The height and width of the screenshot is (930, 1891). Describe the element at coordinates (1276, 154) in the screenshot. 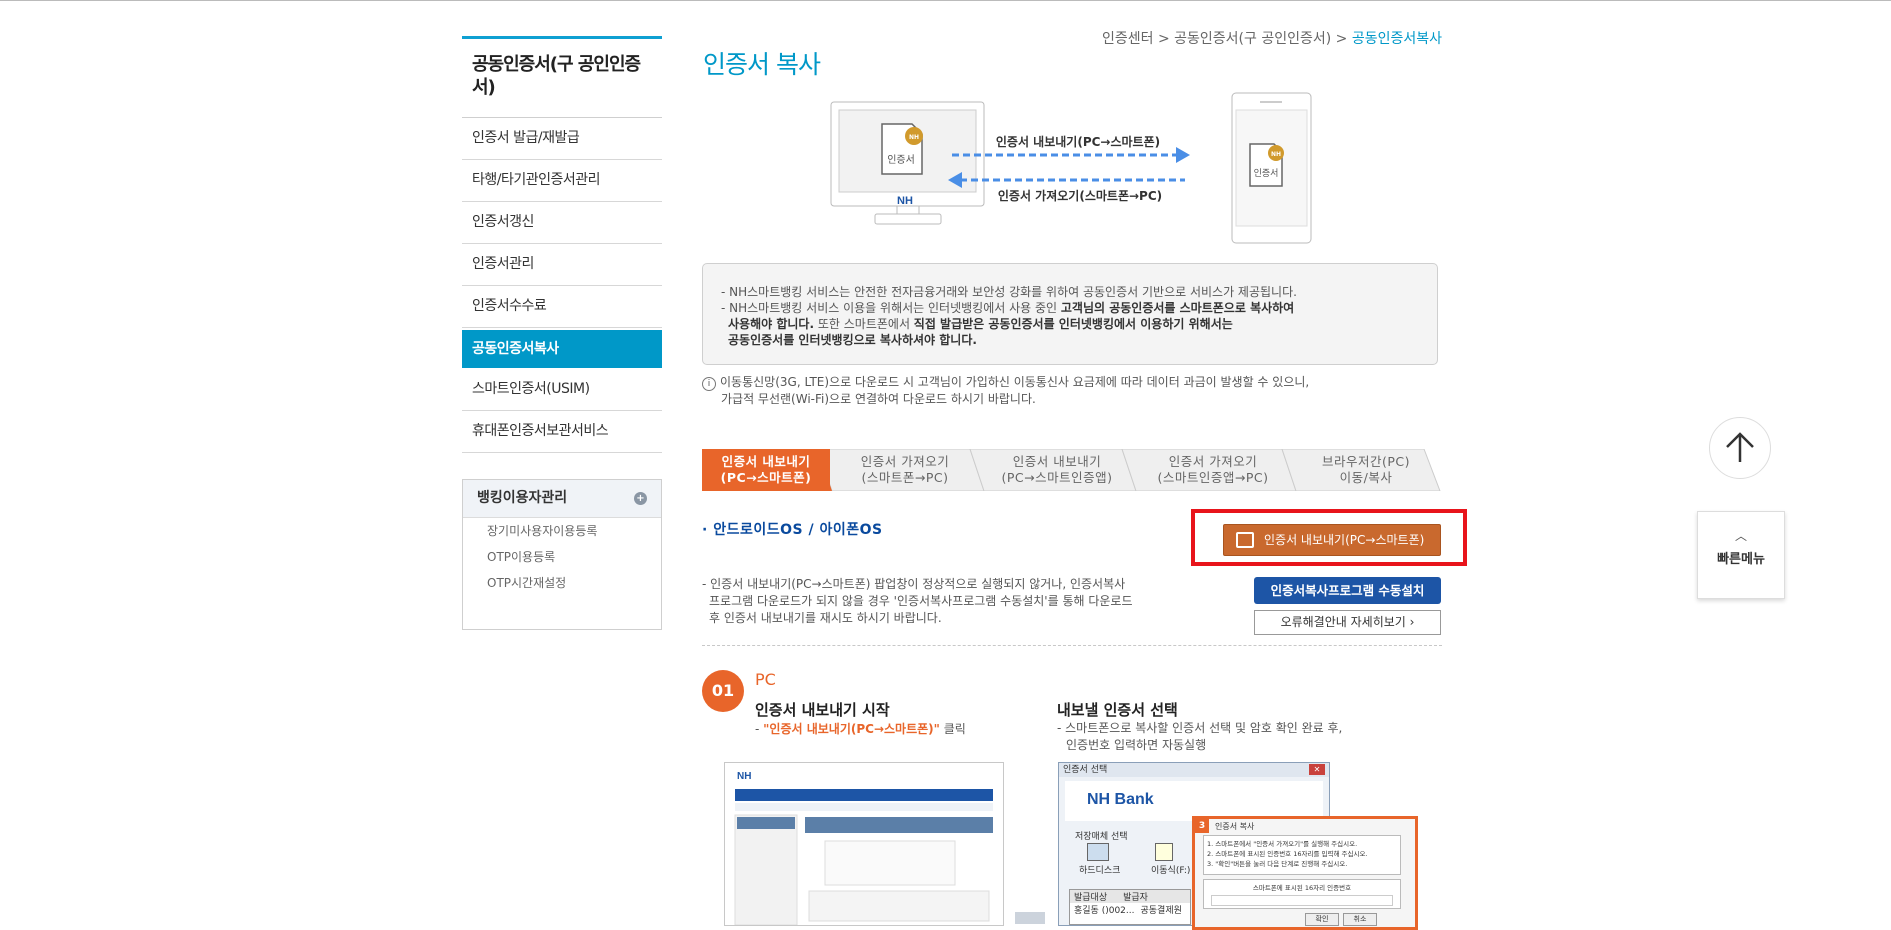

I see `phone-cert-badge-label: NH` at that location.